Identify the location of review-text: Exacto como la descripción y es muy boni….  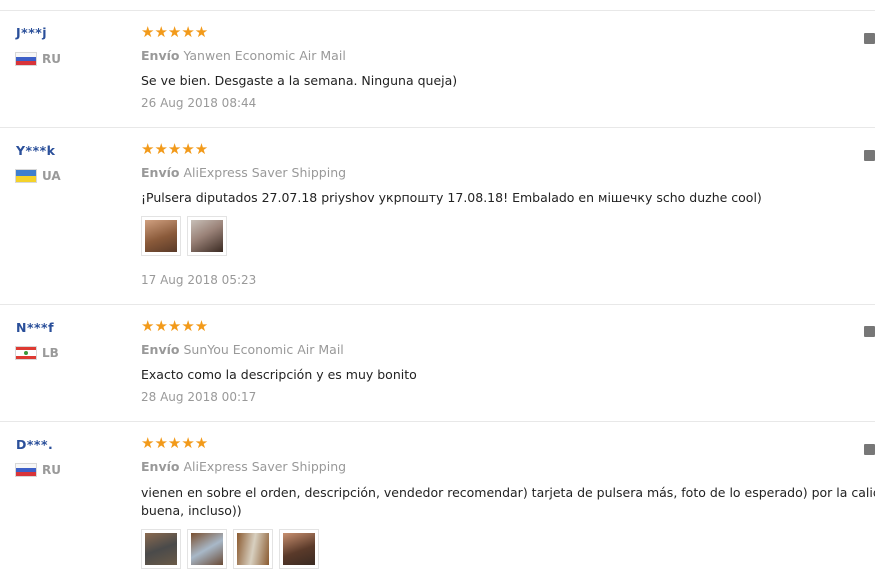
(279, 374).